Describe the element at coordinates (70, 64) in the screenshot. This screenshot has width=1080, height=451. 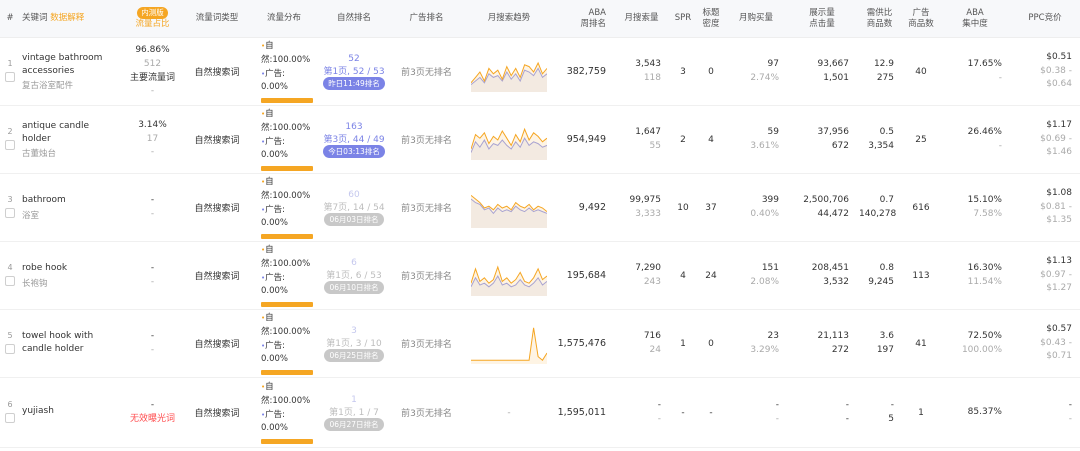
I see `keyword-text: vintage bathroom accessories` at that location.